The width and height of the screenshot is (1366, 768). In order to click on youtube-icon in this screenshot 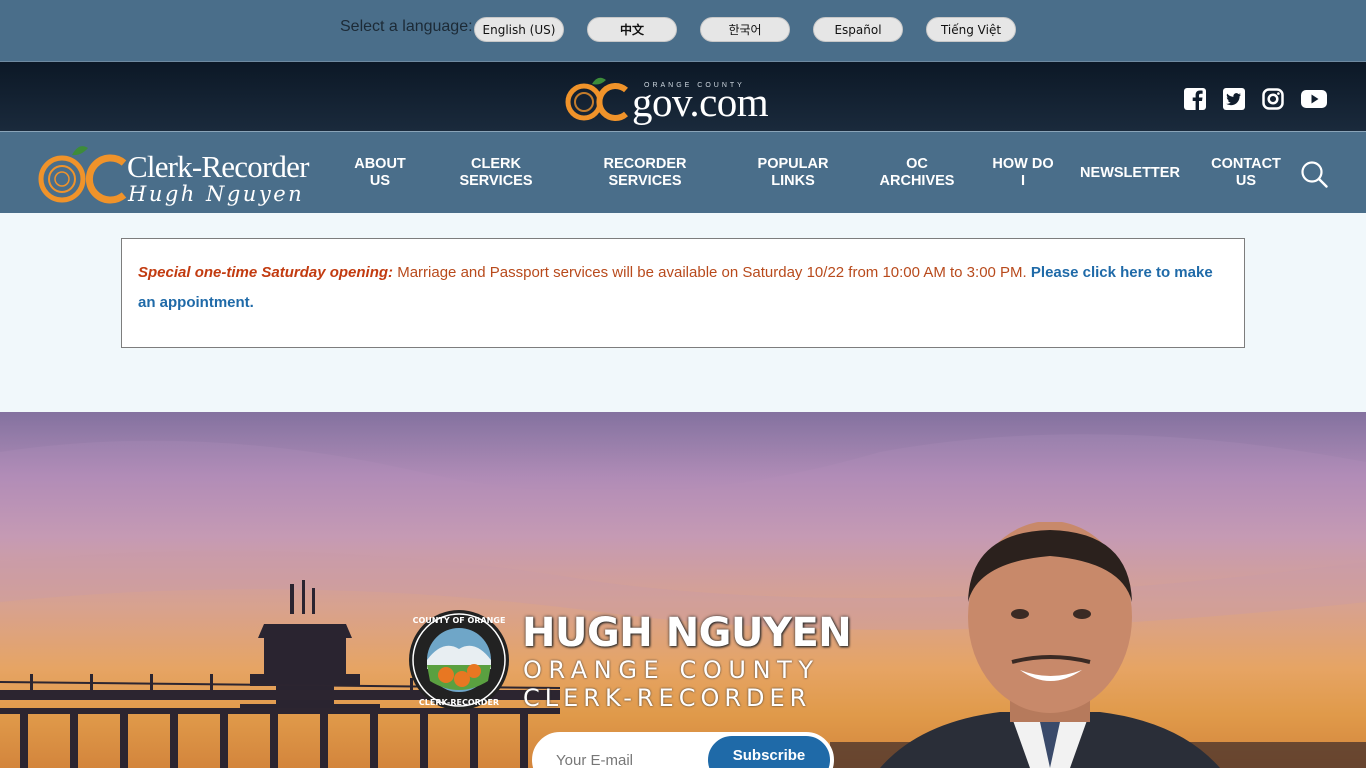, I will do `click(1314, 99)`.